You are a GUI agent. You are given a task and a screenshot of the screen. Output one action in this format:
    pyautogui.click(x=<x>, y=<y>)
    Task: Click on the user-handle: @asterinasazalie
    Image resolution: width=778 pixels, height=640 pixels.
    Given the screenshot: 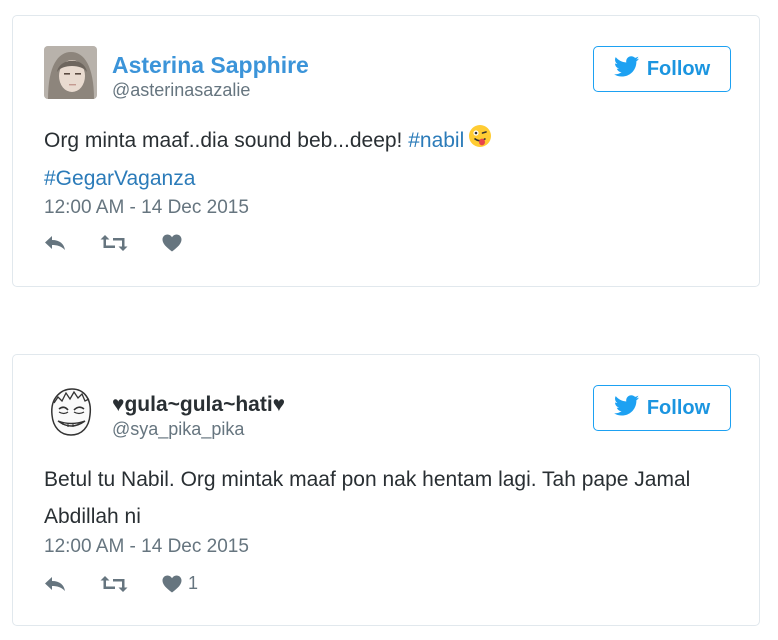 What is the action you would take?
    pyautogui.click(x=181, y=90)
    